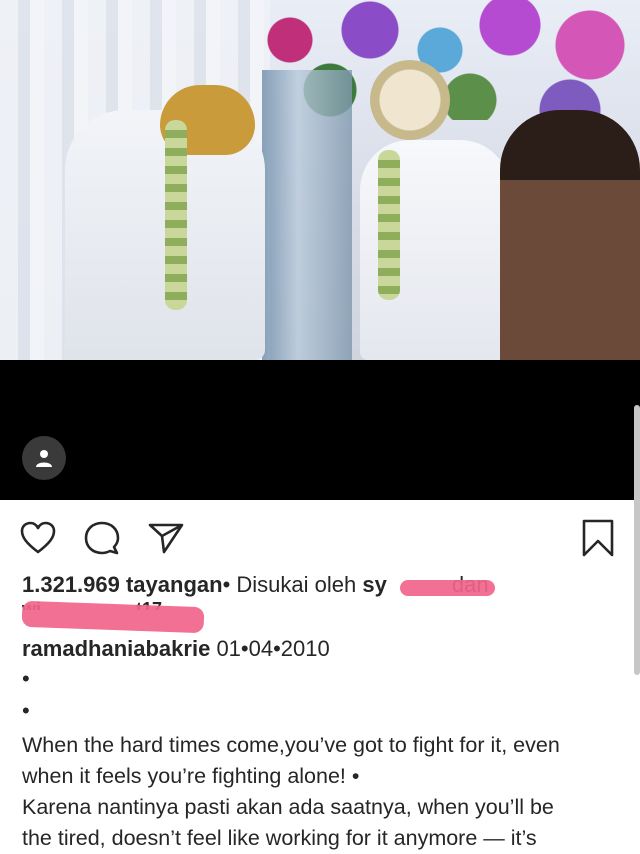 The height and width of the screenshot is (854, 640). Describe the element at coordinates (637, 540) in the screenshot. I see `scrollbar-thumb` at that location.